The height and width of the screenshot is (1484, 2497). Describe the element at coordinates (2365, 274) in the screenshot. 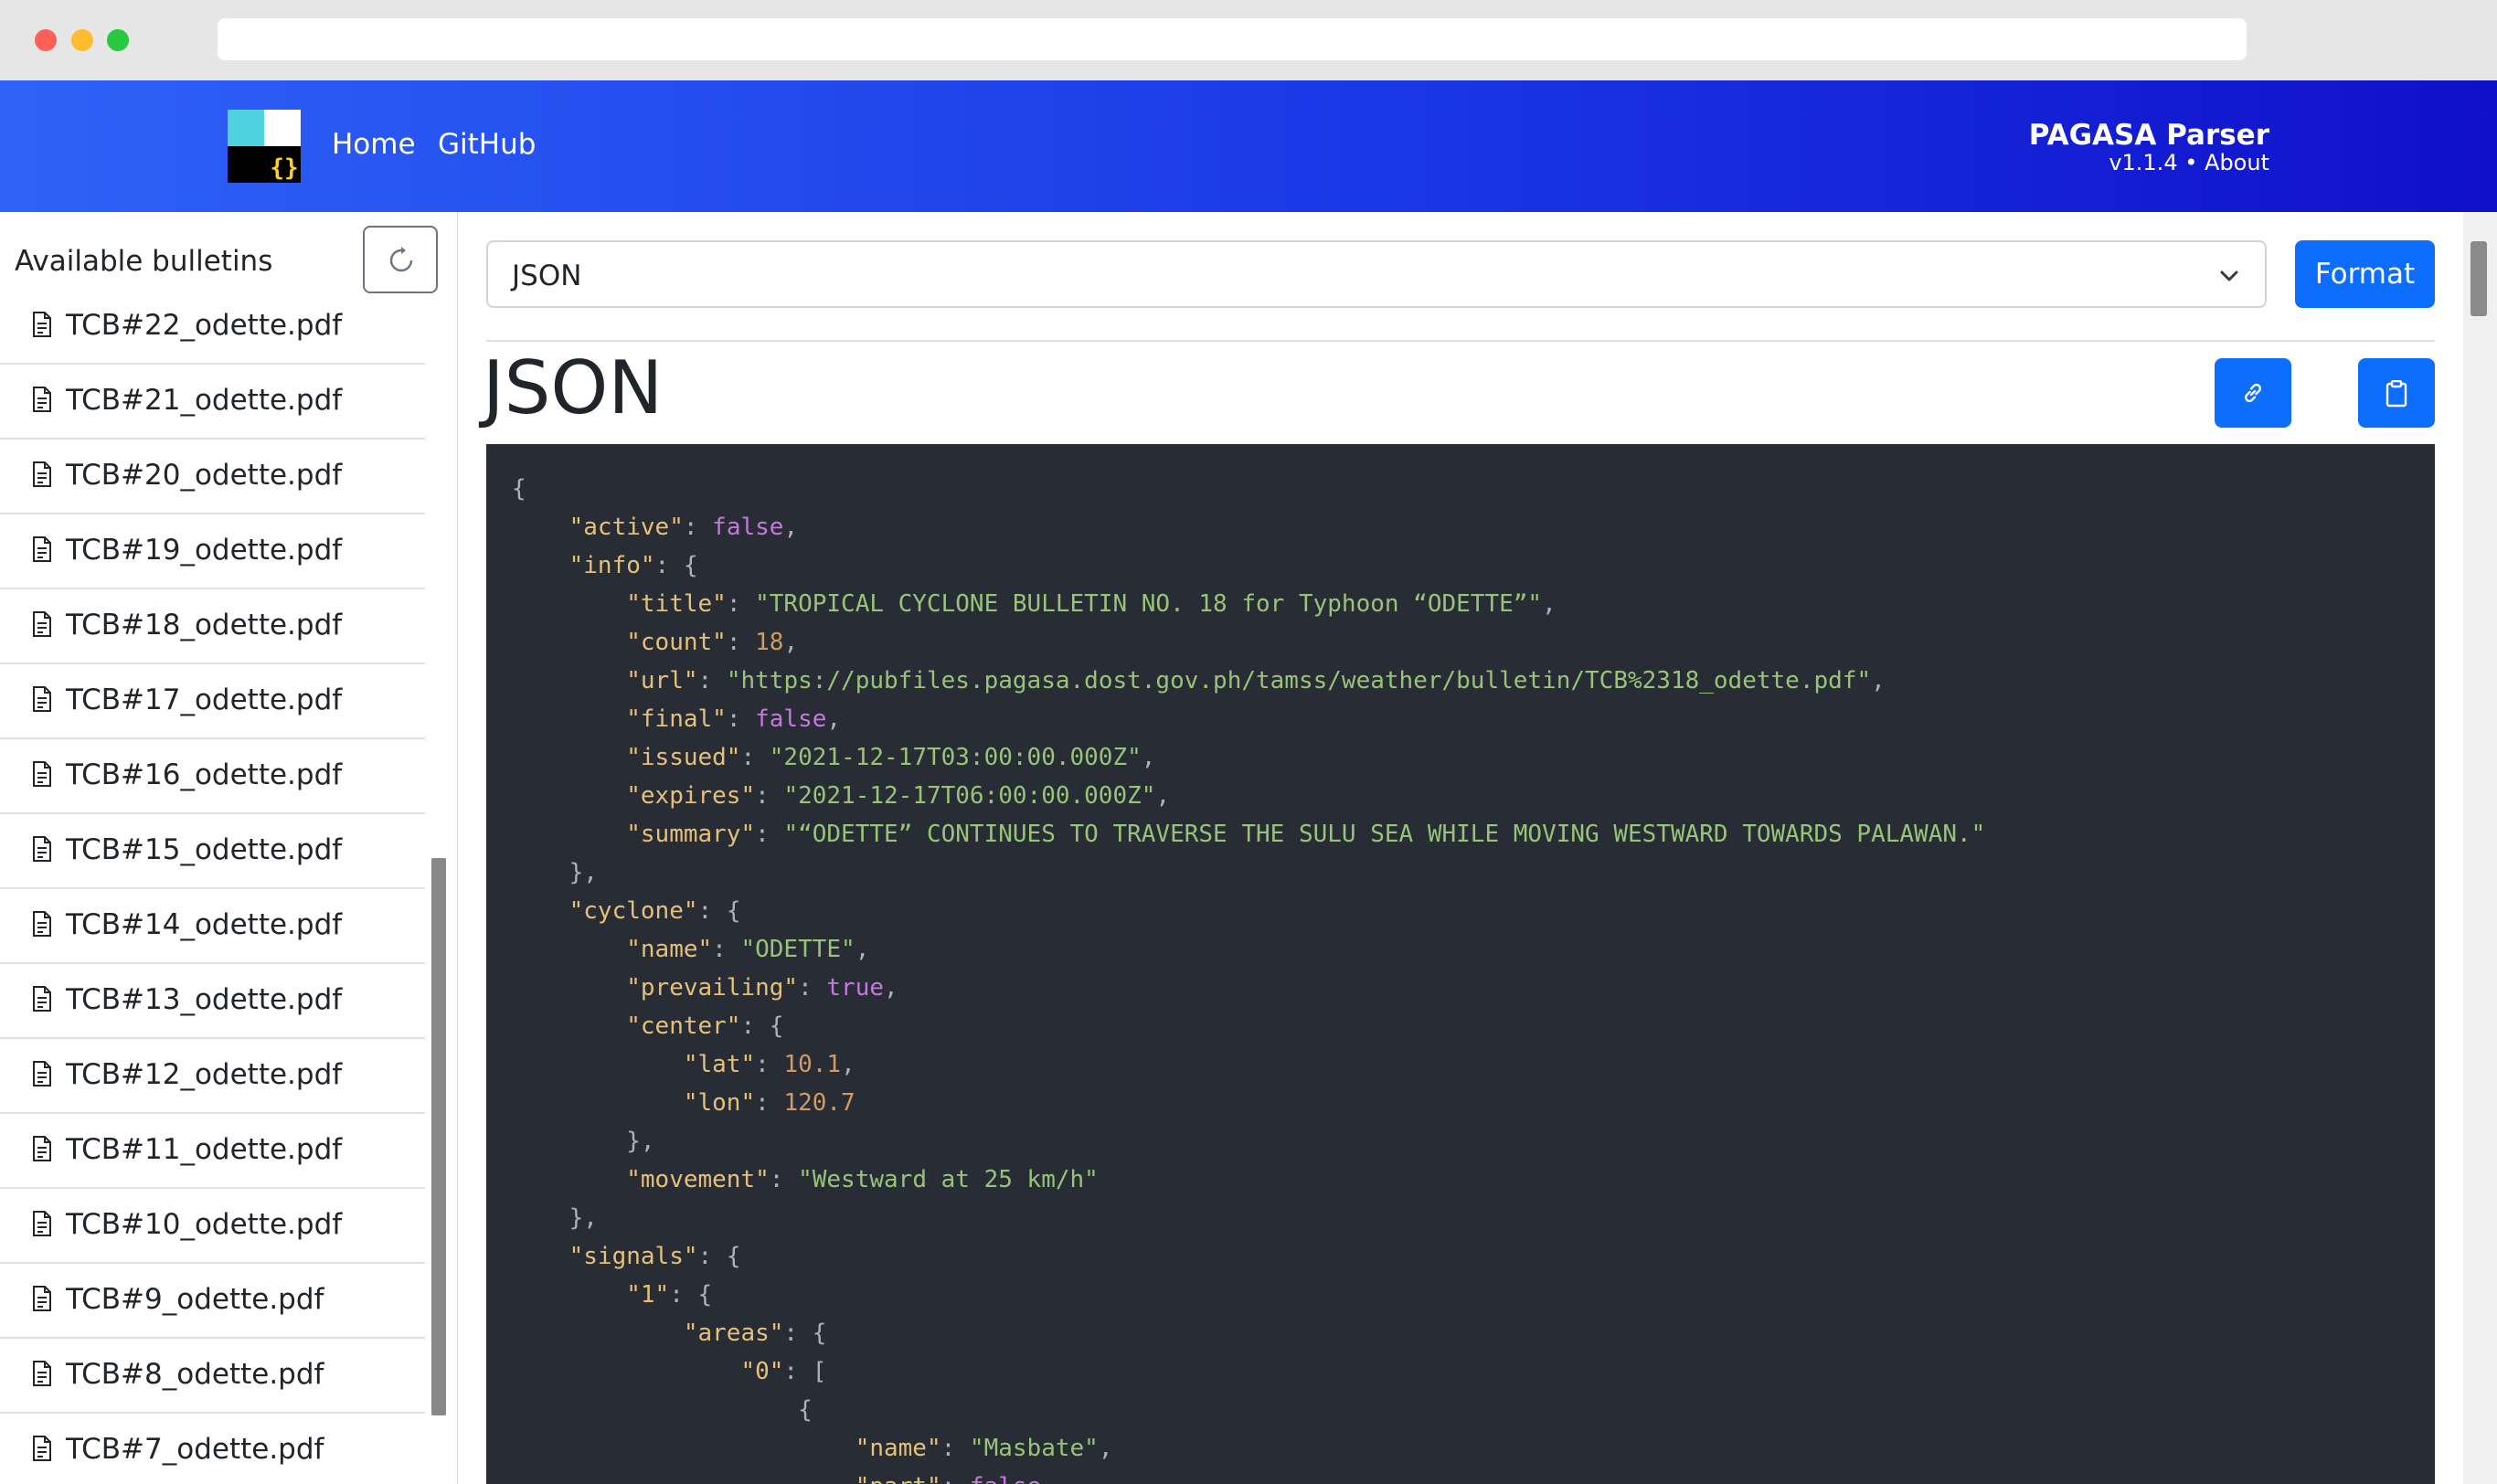

I see `format-button: Format` at that location.